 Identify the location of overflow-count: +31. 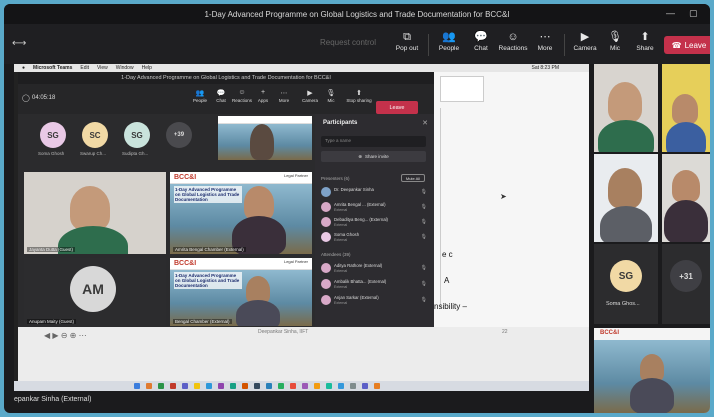
(686, 276).